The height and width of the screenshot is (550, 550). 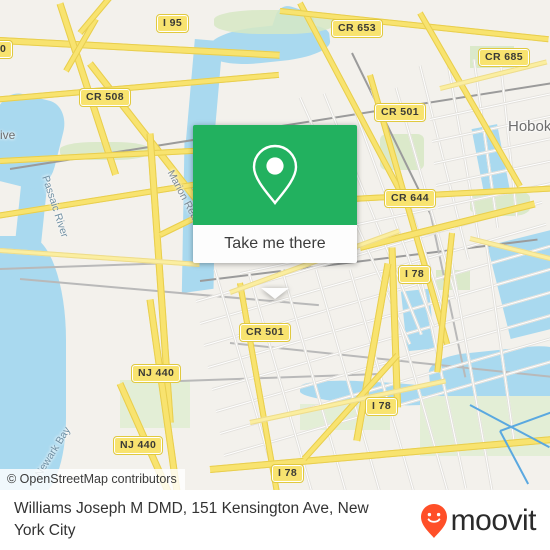 What do you see at coordinates (20, 410) in the screenshot?
I see `water-newark-bay-lower` at bounding box center [20, 410].